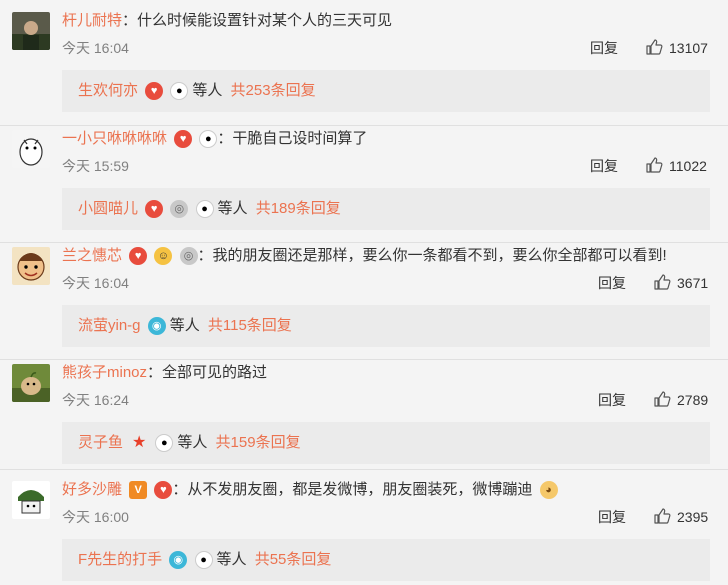 Image resolution: width=728 pixels, height=585 pixels. I want to click on replies-summary: 小圆喵儿 ♥ ◎ ● 等人 共189条回复, so click(386, 209).